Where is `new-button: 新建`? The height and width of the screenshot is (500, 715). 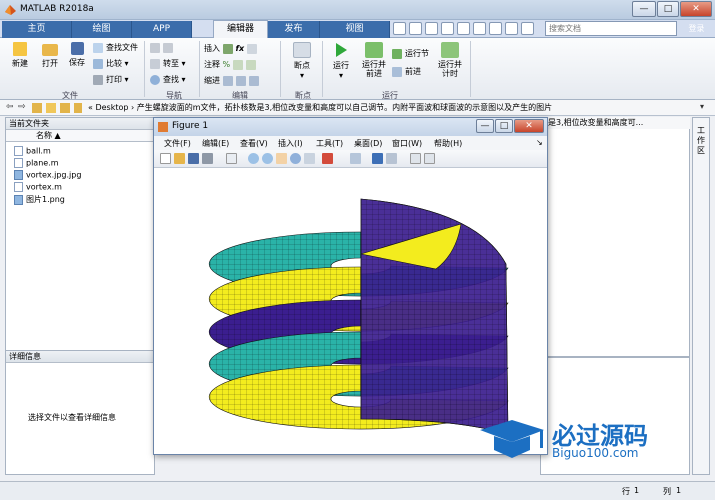
new-button: 新建 is located at coordinates (20, 55).